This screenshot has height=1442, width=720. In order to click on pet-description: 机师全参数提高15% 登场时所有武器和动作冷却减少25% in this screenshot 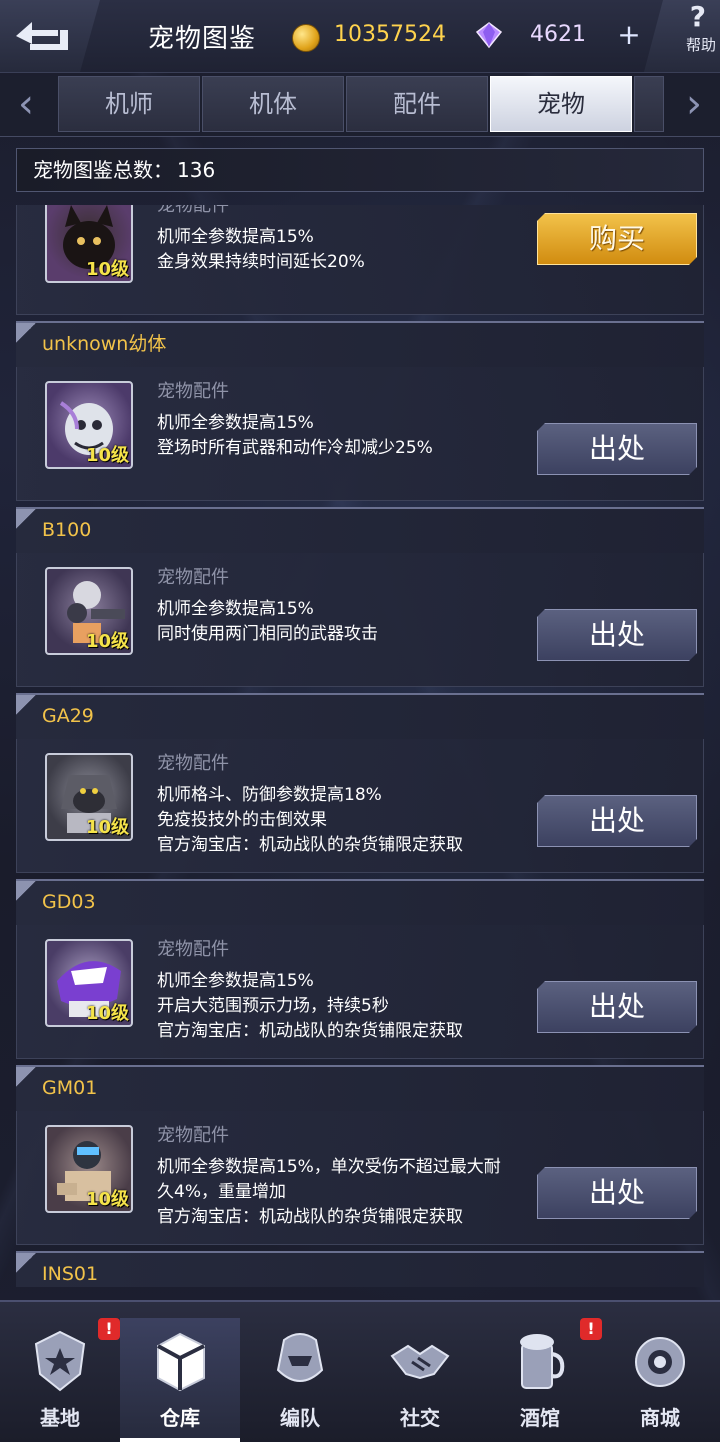, I will do `click(295, 435)`.